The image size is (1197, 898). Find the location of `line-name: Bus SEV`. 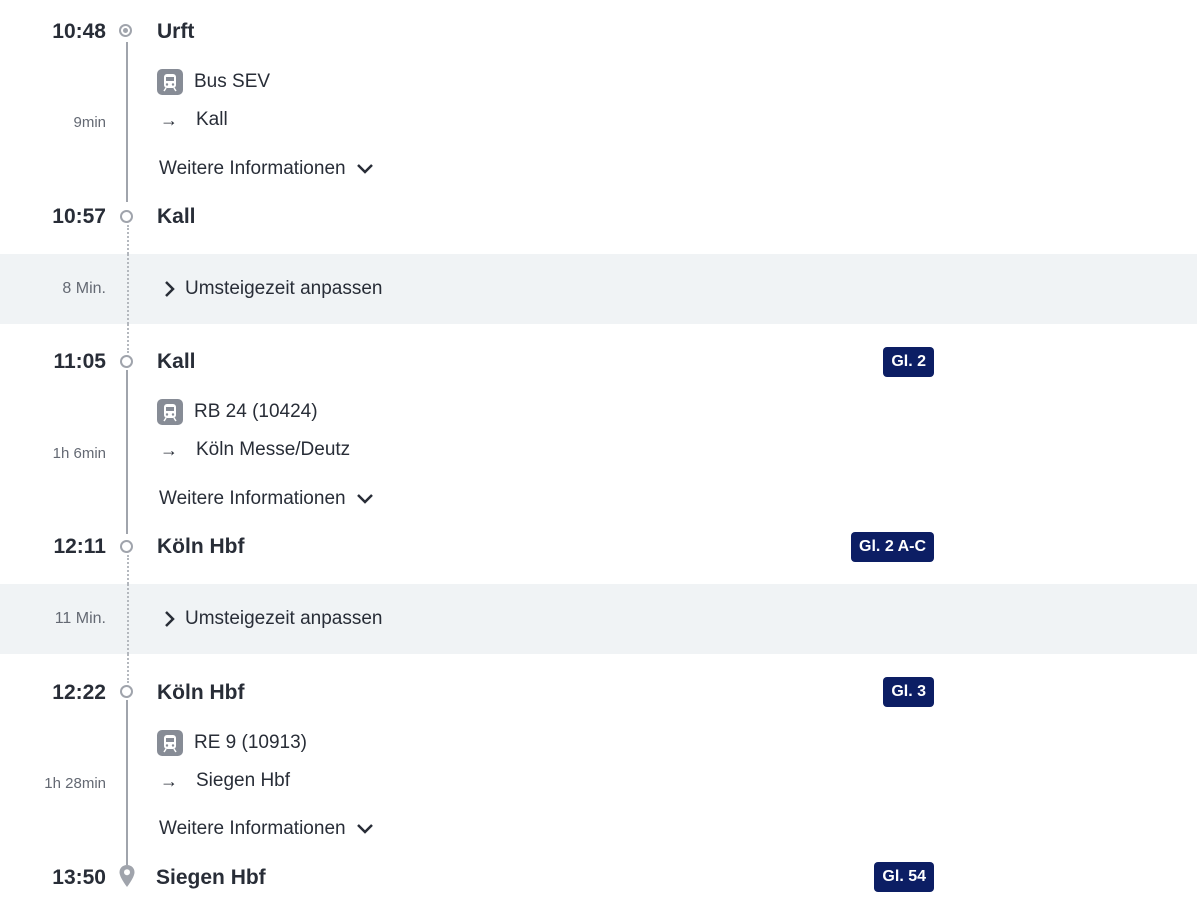

line-name: Bus SEV is located at coordinates (232, 81).